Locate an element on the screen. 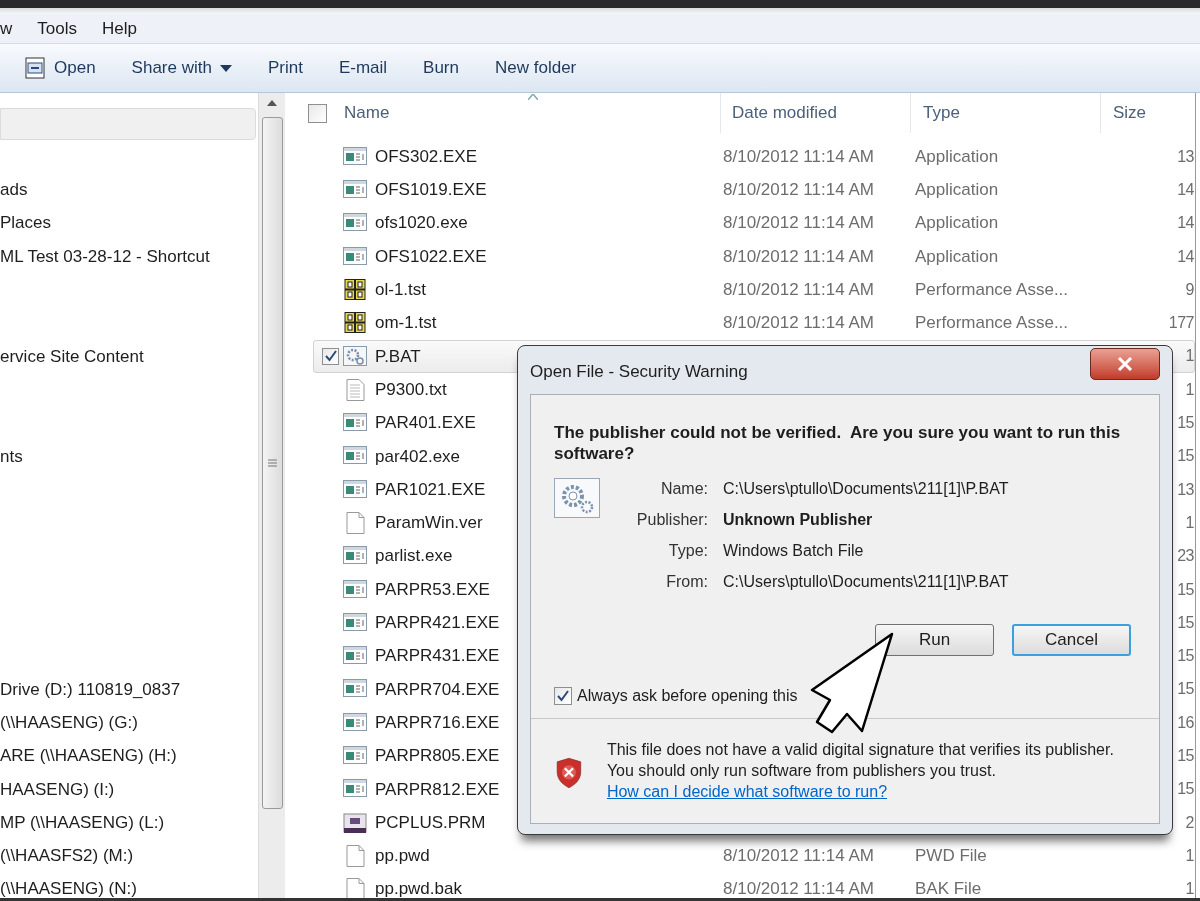 The image size is (1200, 901). file-size: 16 is located at coordinates (1185, 722).